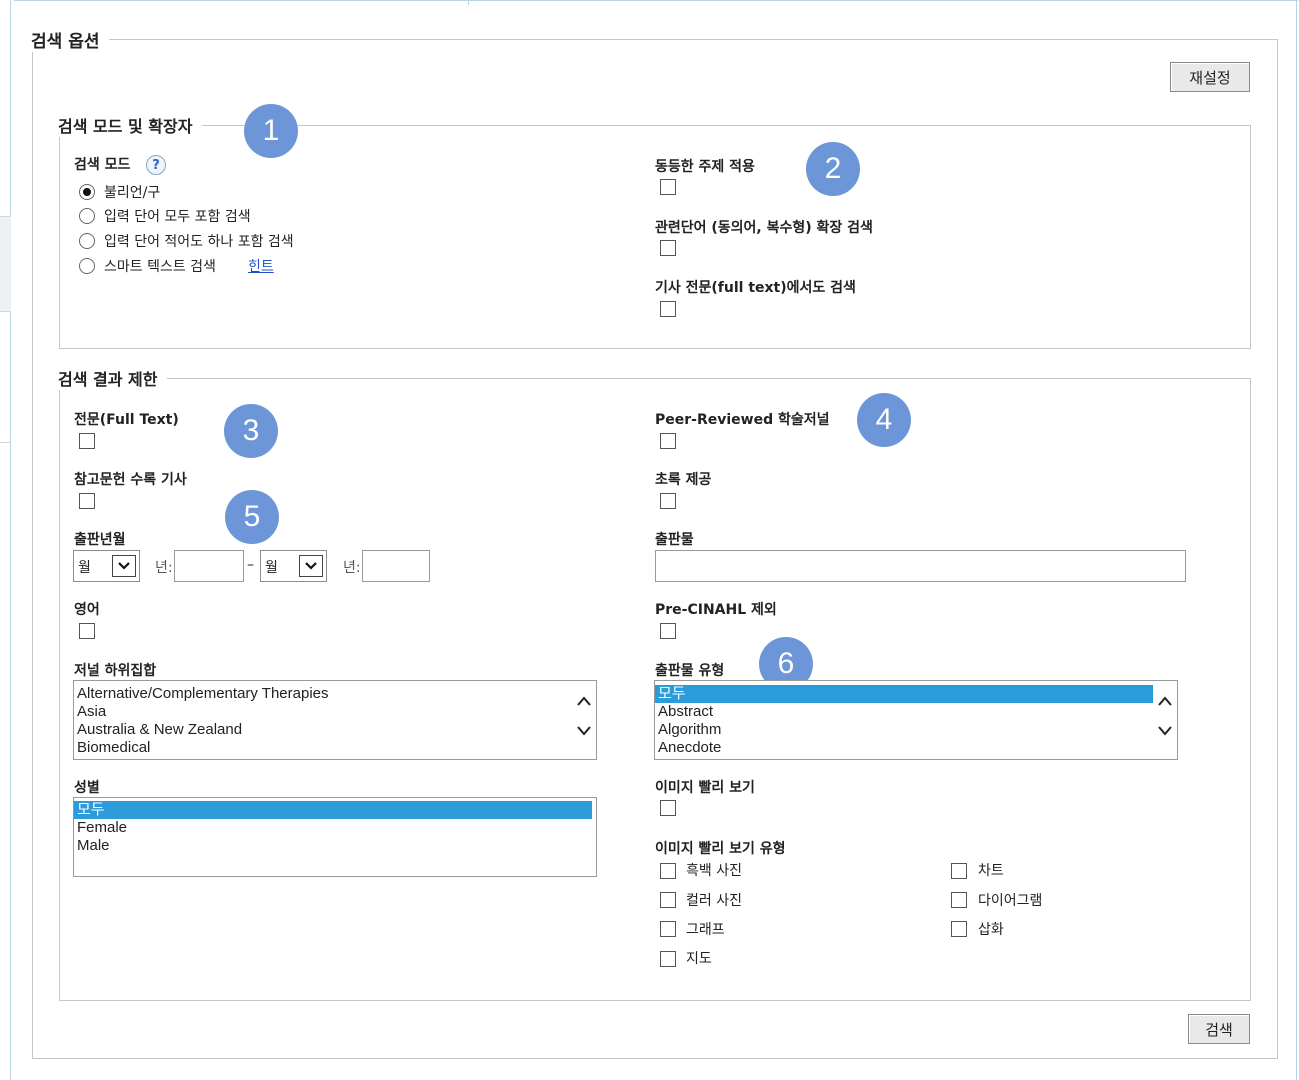  What do you see at coordinates (352, 568) in the screenshot?
I see `published-year-to-label: 년:` at bounding box center [352, 568].